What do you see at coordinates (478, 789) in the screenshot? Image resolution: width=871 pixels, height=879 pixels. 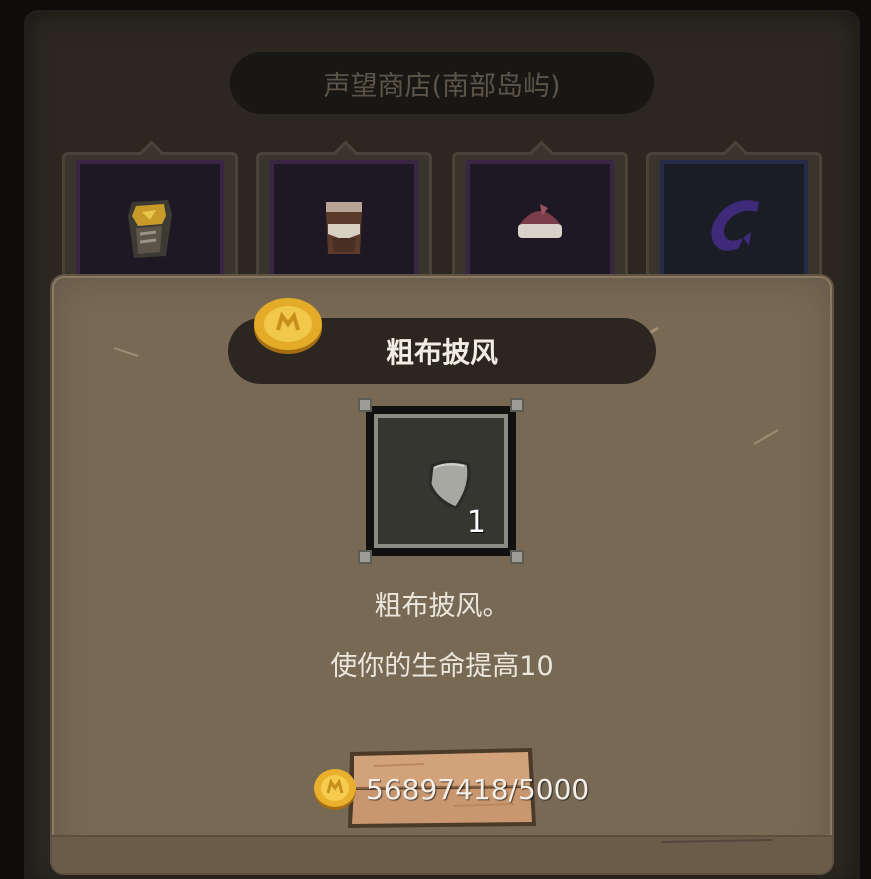 I see `price-text: 56897418/5000` at bounding box center [478, 789].